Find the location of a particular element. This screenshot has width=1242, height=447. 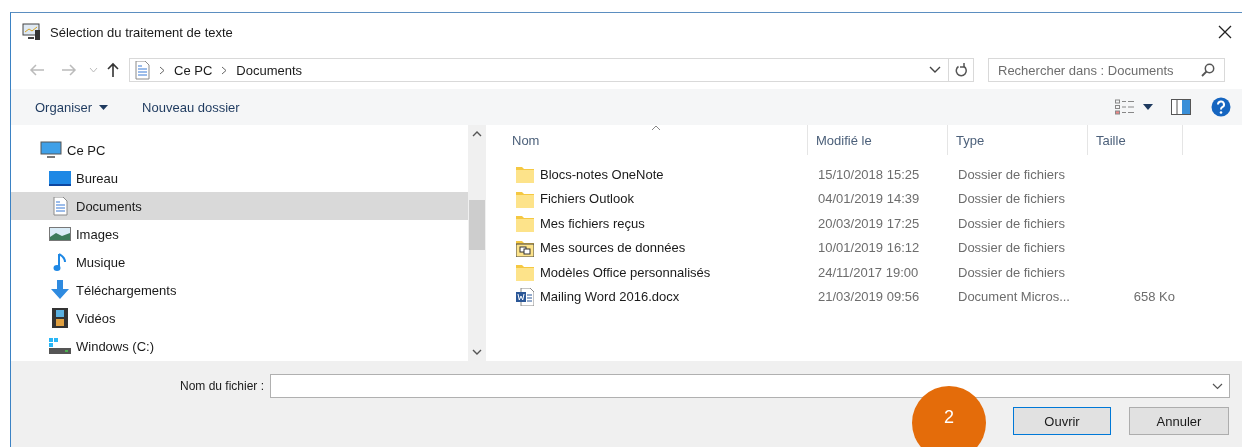

file-name: Mailing Word 2016.docx is located at coordinates (610, 297).